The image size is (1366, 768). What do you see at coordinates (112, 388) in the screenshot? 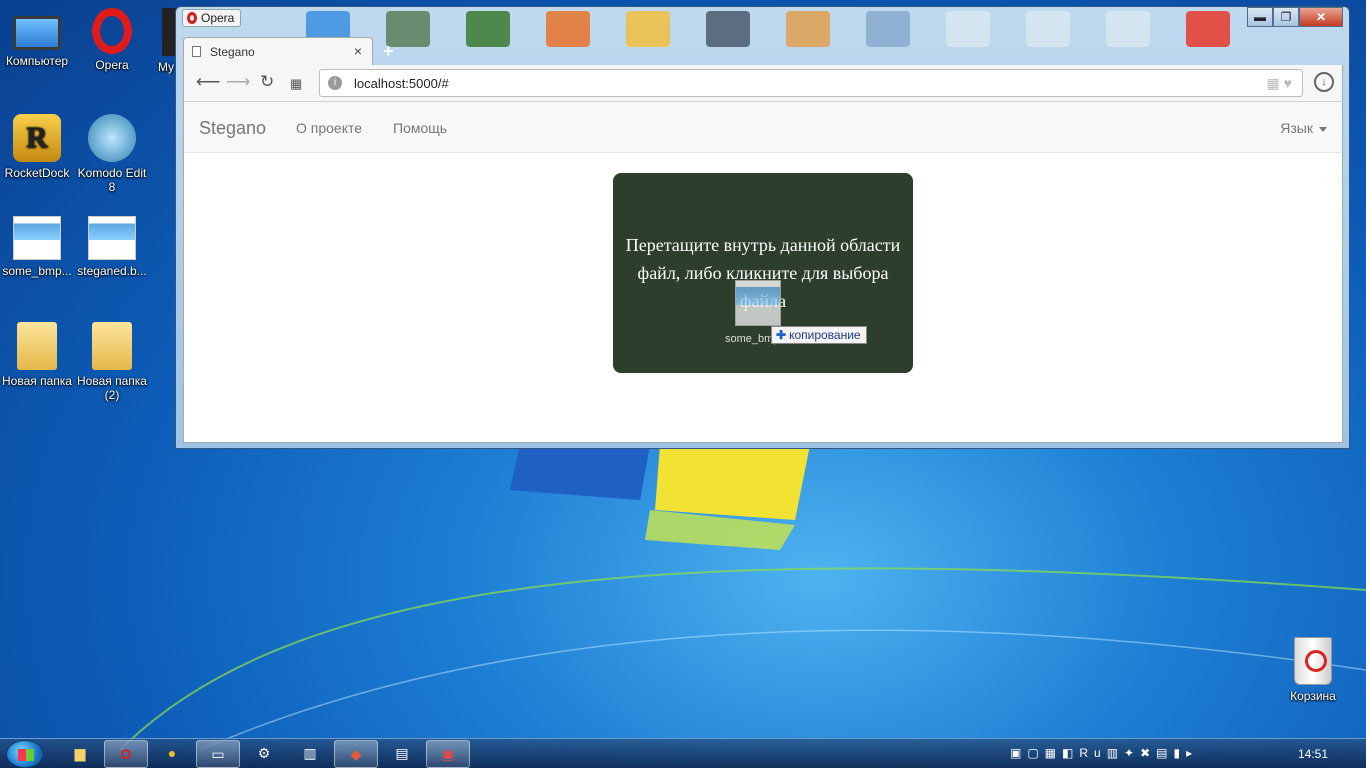
I see `desktop-icon-label: Новая папка (2)` at bounding box center [112, 388].